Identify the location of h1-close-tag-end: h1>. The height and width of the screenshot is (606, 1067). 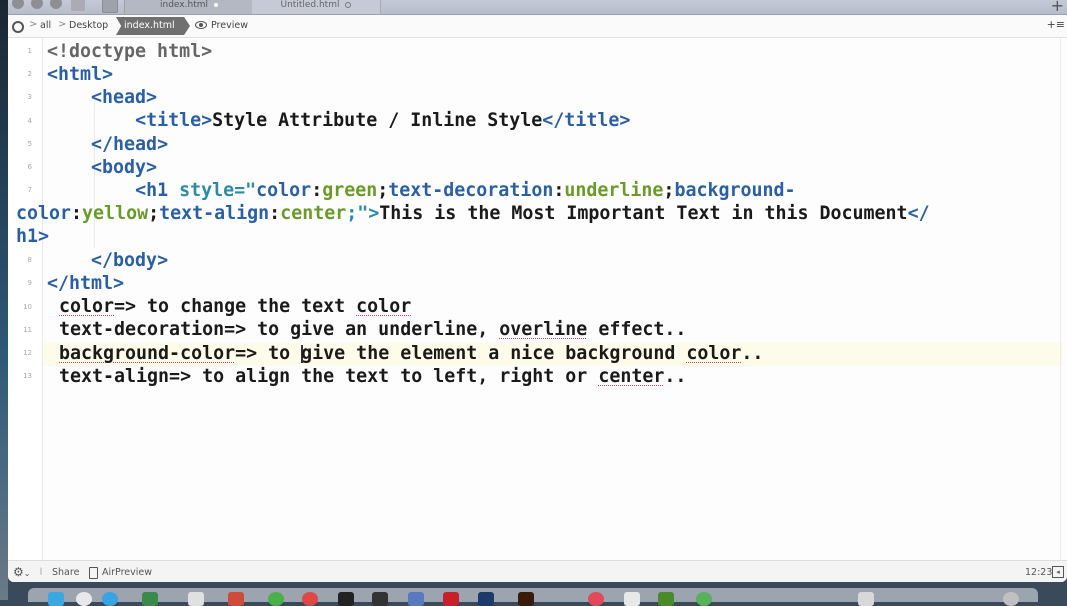
(33, 236).